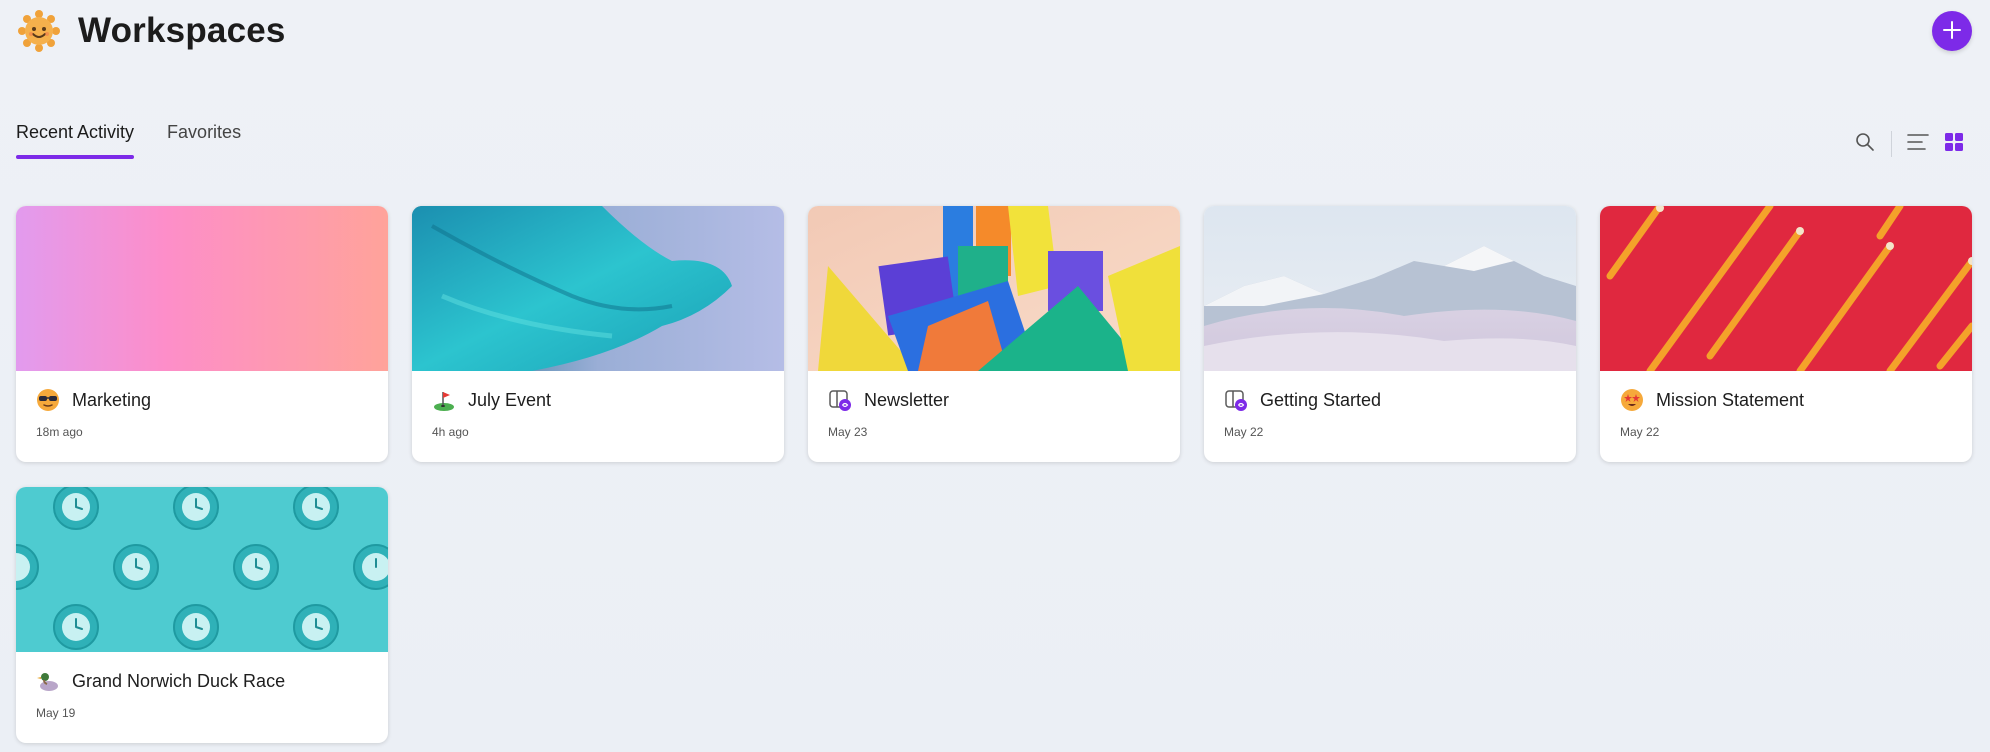  What do you see at coordinates (48, 681) in the screenshot?
I see `duck-icon` at bounding box center [48, 681].